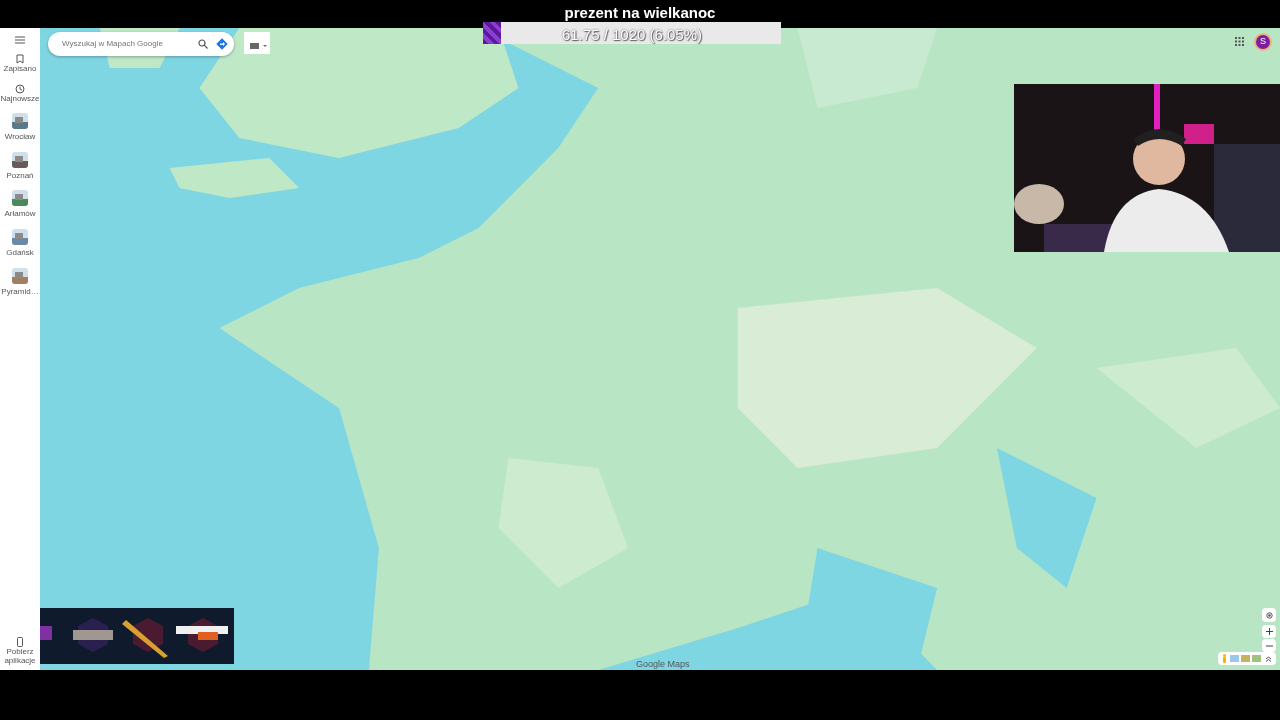 This screenshot has width=1280, height=720. I want to click on download-app-item: Pobierz aplikacje, so click(20, 651).